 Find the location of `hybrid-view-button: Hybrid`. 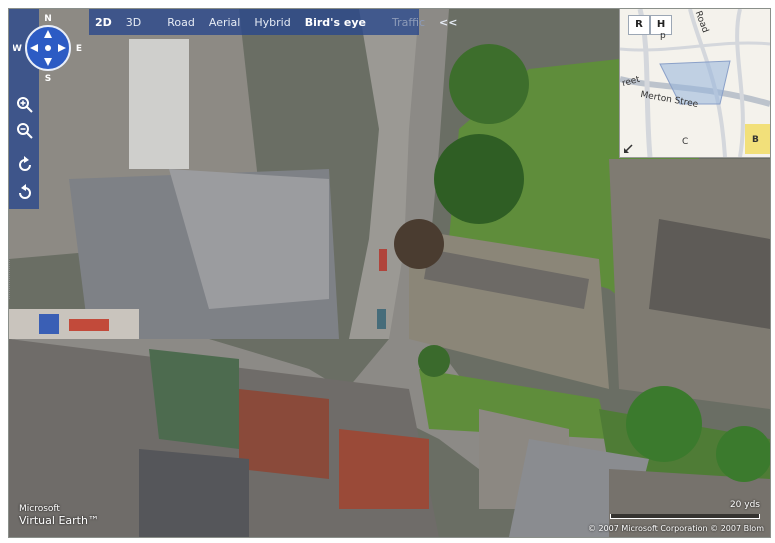

hybrid-view-button: Hybrid is located at coordinates (272, 22).